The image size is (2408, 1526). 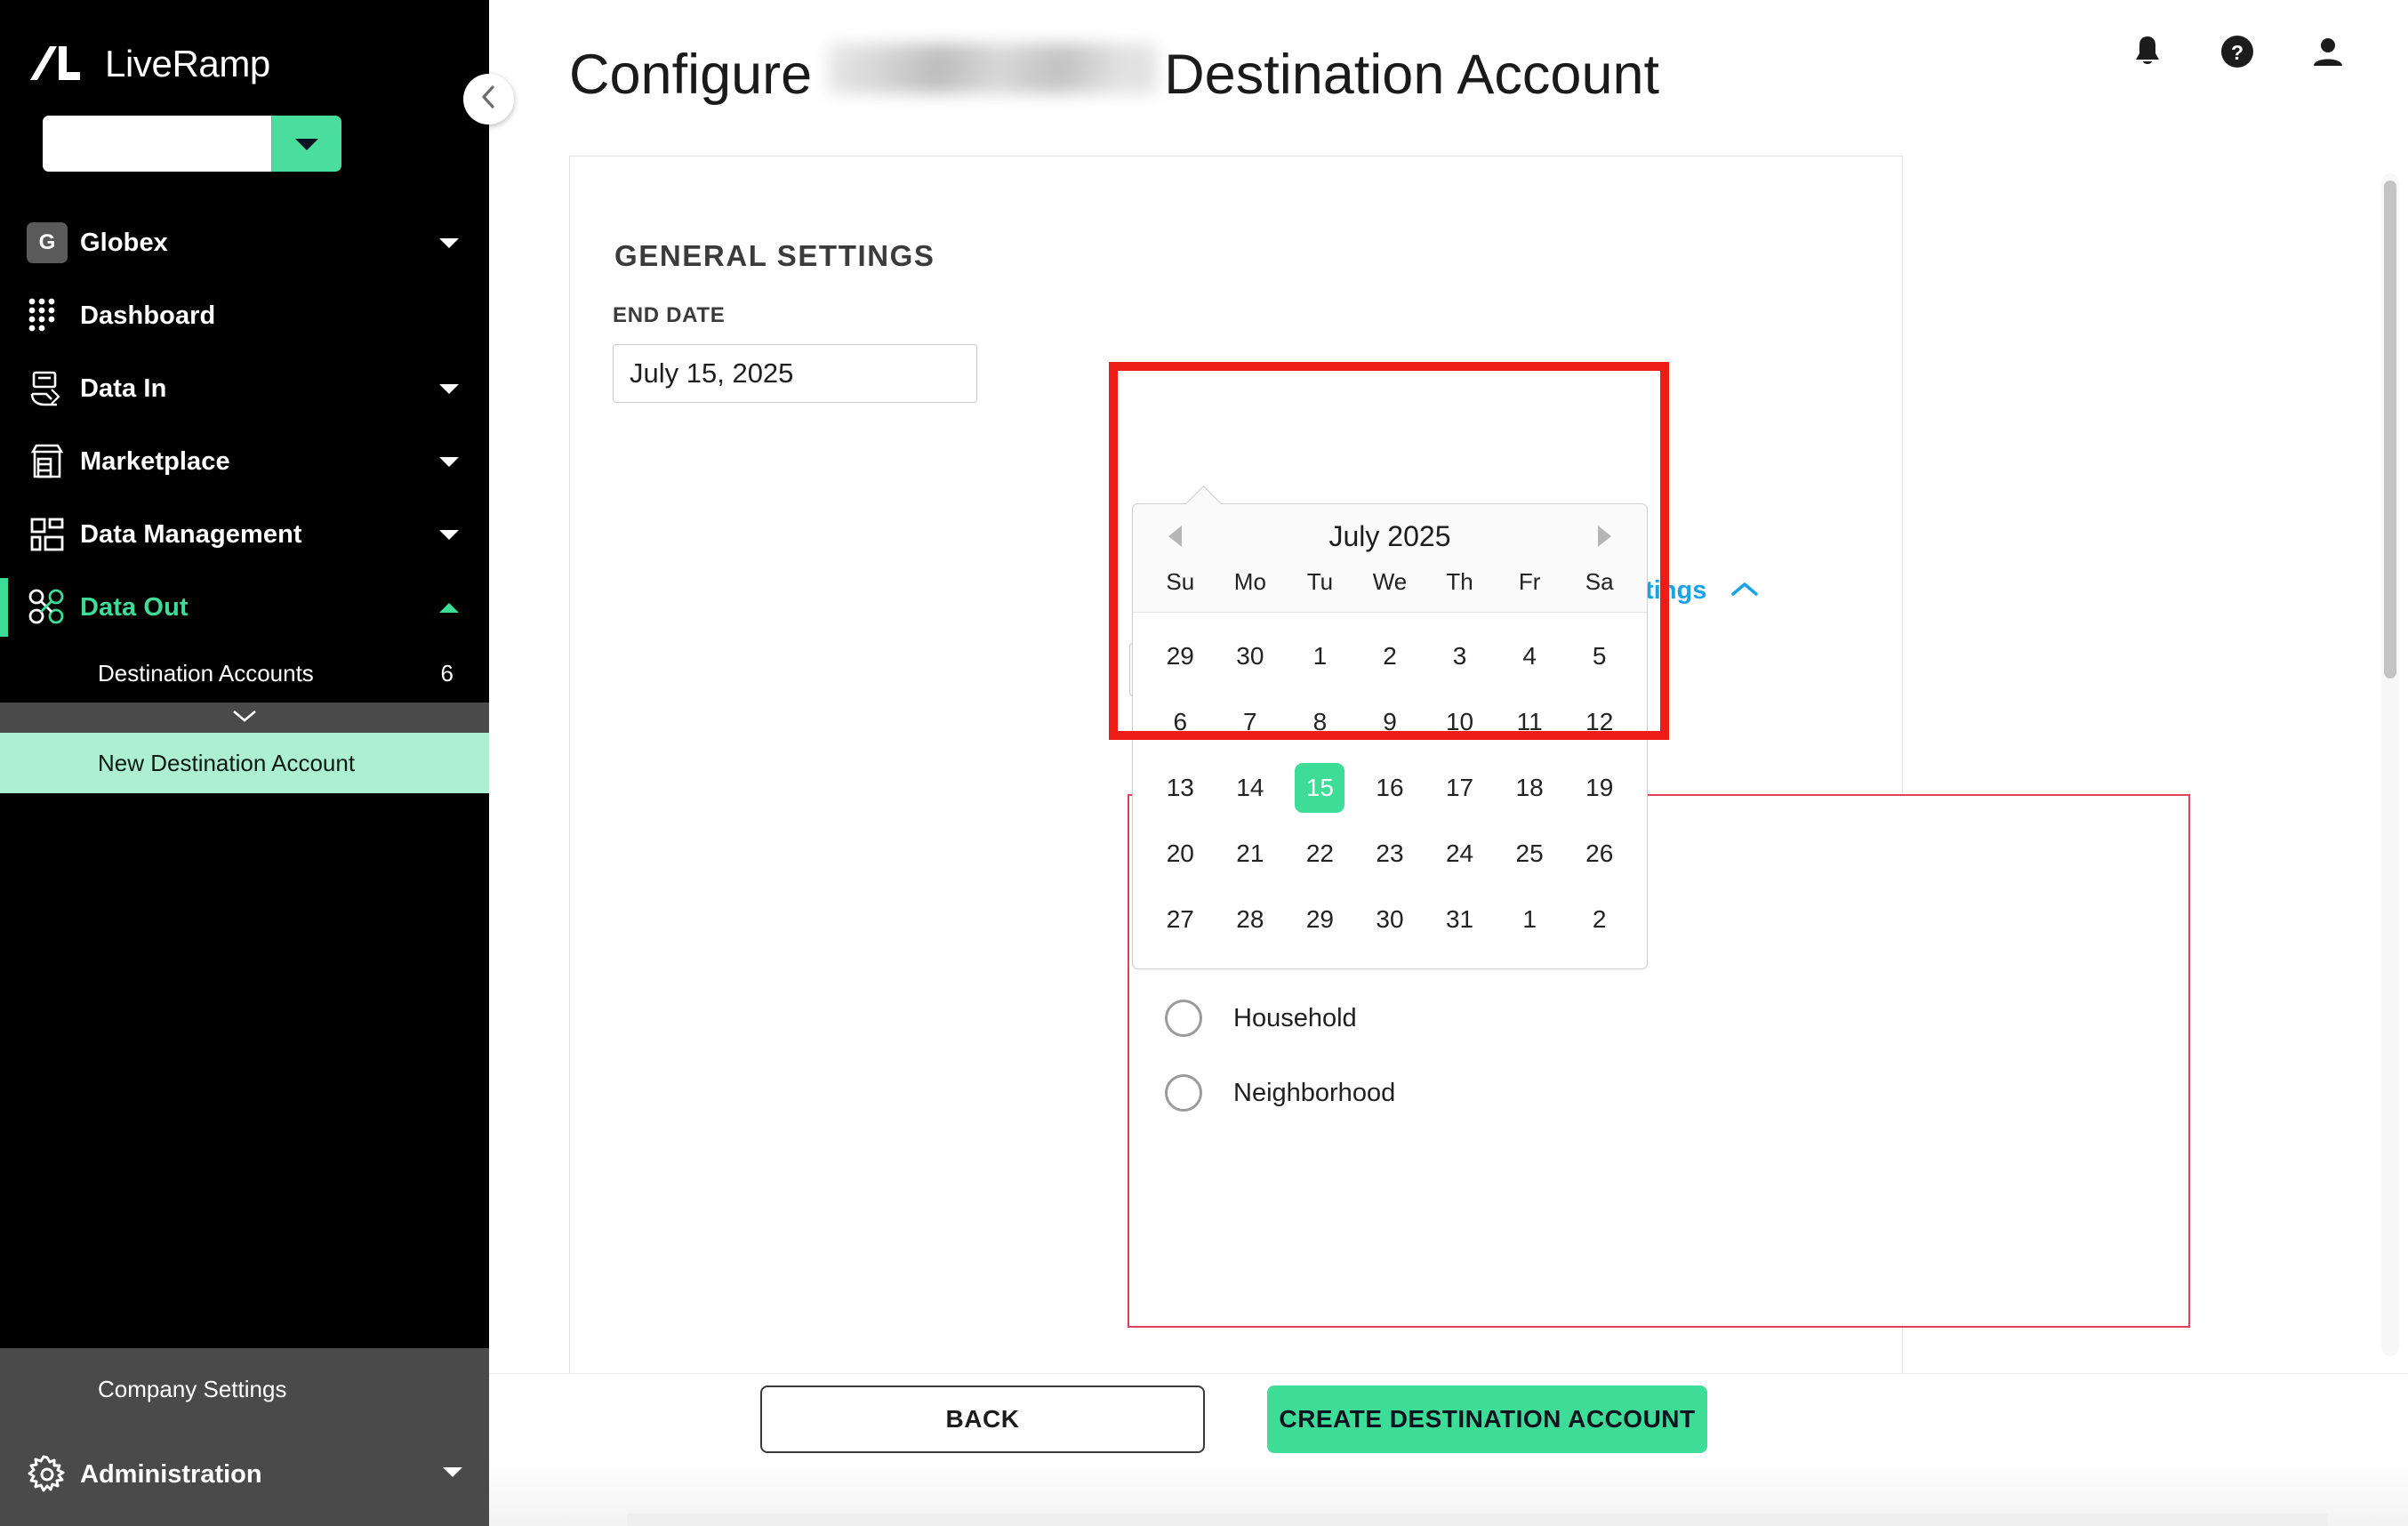 I want to click on weekday-label: Su, so click(x=1181, y=582).